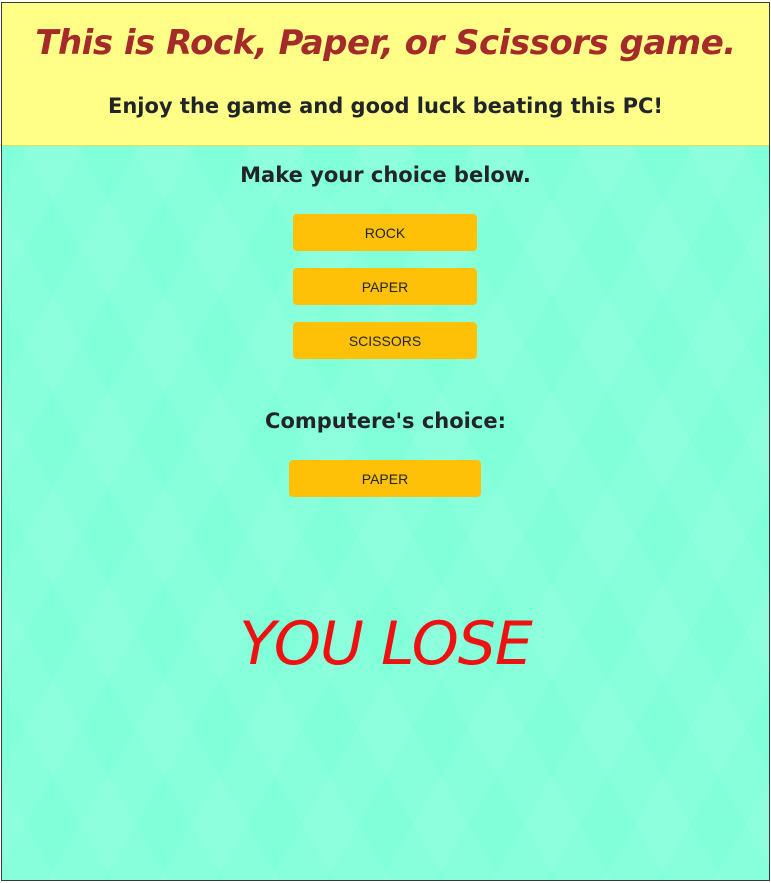 Image resolution: width=771 pixels, height=883 pixels. I want to click on paper-button: PAPER, so click(385, 286).